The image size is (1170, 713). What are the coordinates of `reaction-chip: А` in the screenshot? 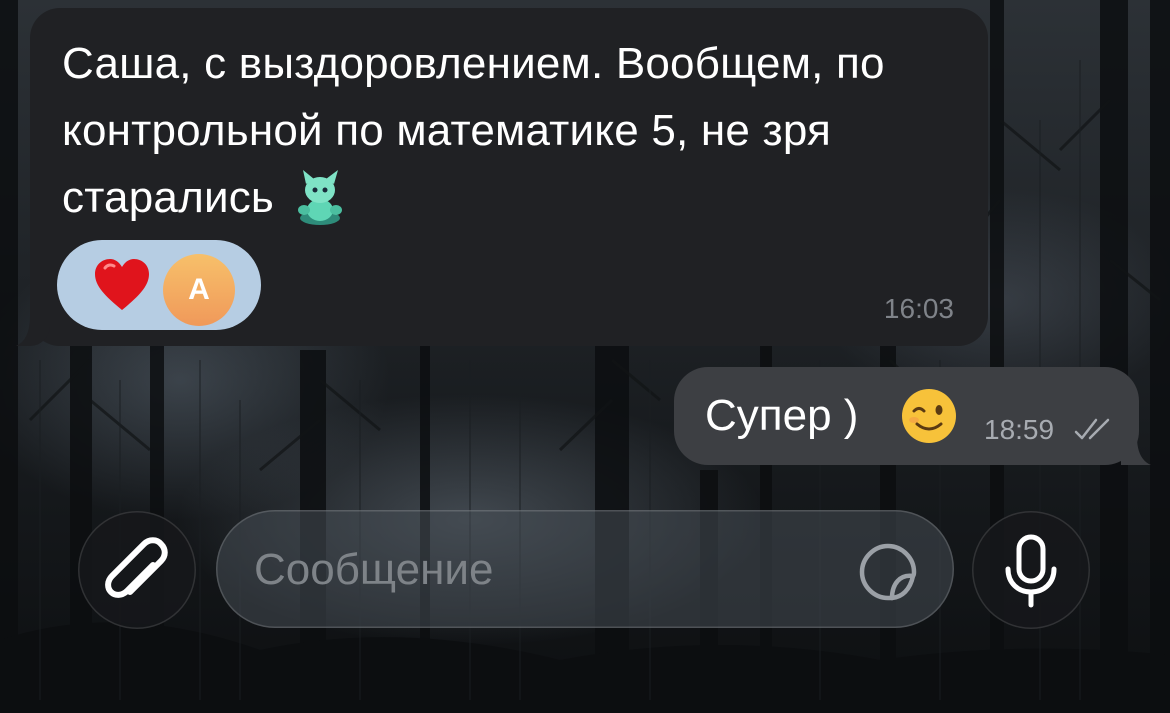 It's located at (159, 285).